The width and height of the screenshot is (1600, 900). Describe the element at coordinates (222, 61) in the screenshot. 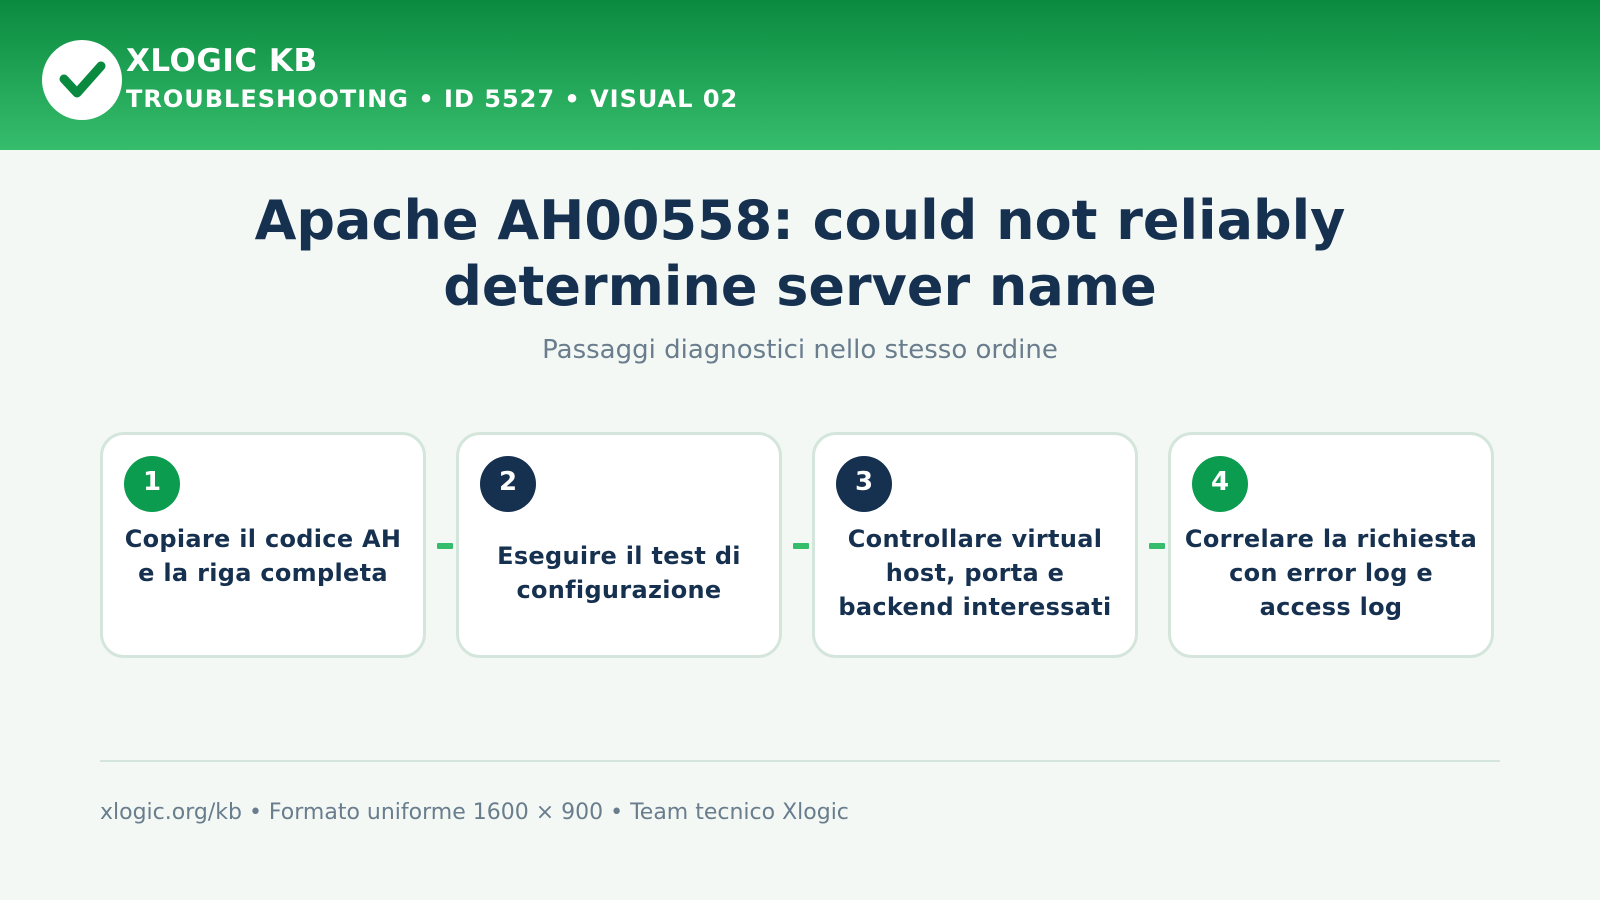

I see `brand-name: XLOGIC KB` at that location.